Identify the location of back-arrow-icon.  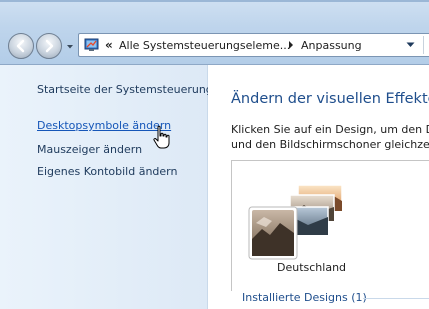
(20, 46).